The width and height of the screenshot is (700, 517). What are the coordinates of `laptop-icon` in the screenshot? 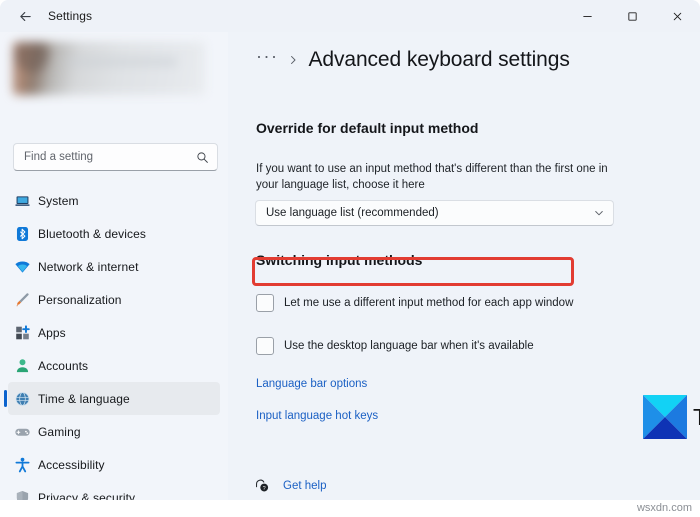 It's located at (22, 200).